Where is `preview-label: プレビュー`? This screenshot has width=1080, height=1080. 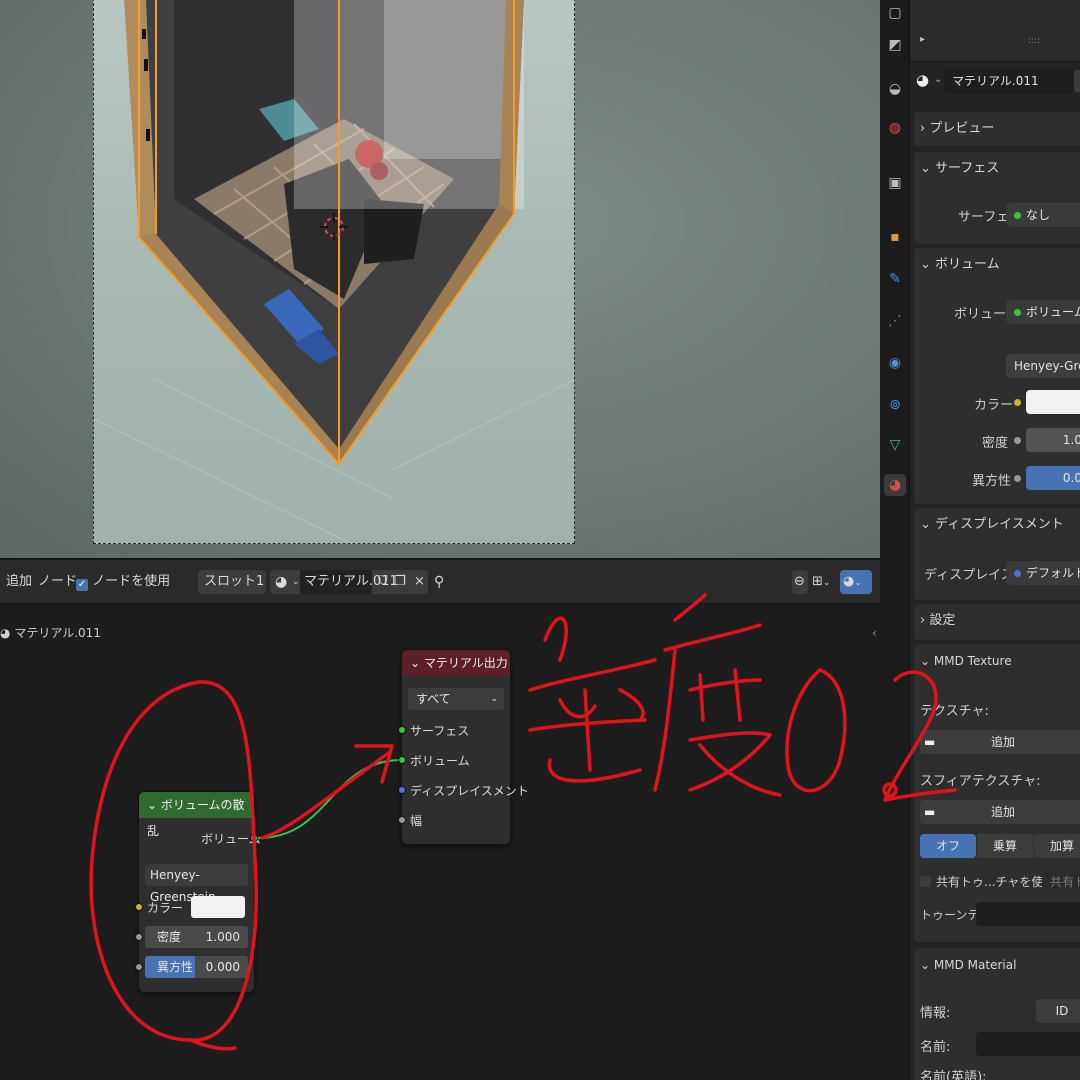 preview-label: プレビュー is located at coordinates (962, 128).